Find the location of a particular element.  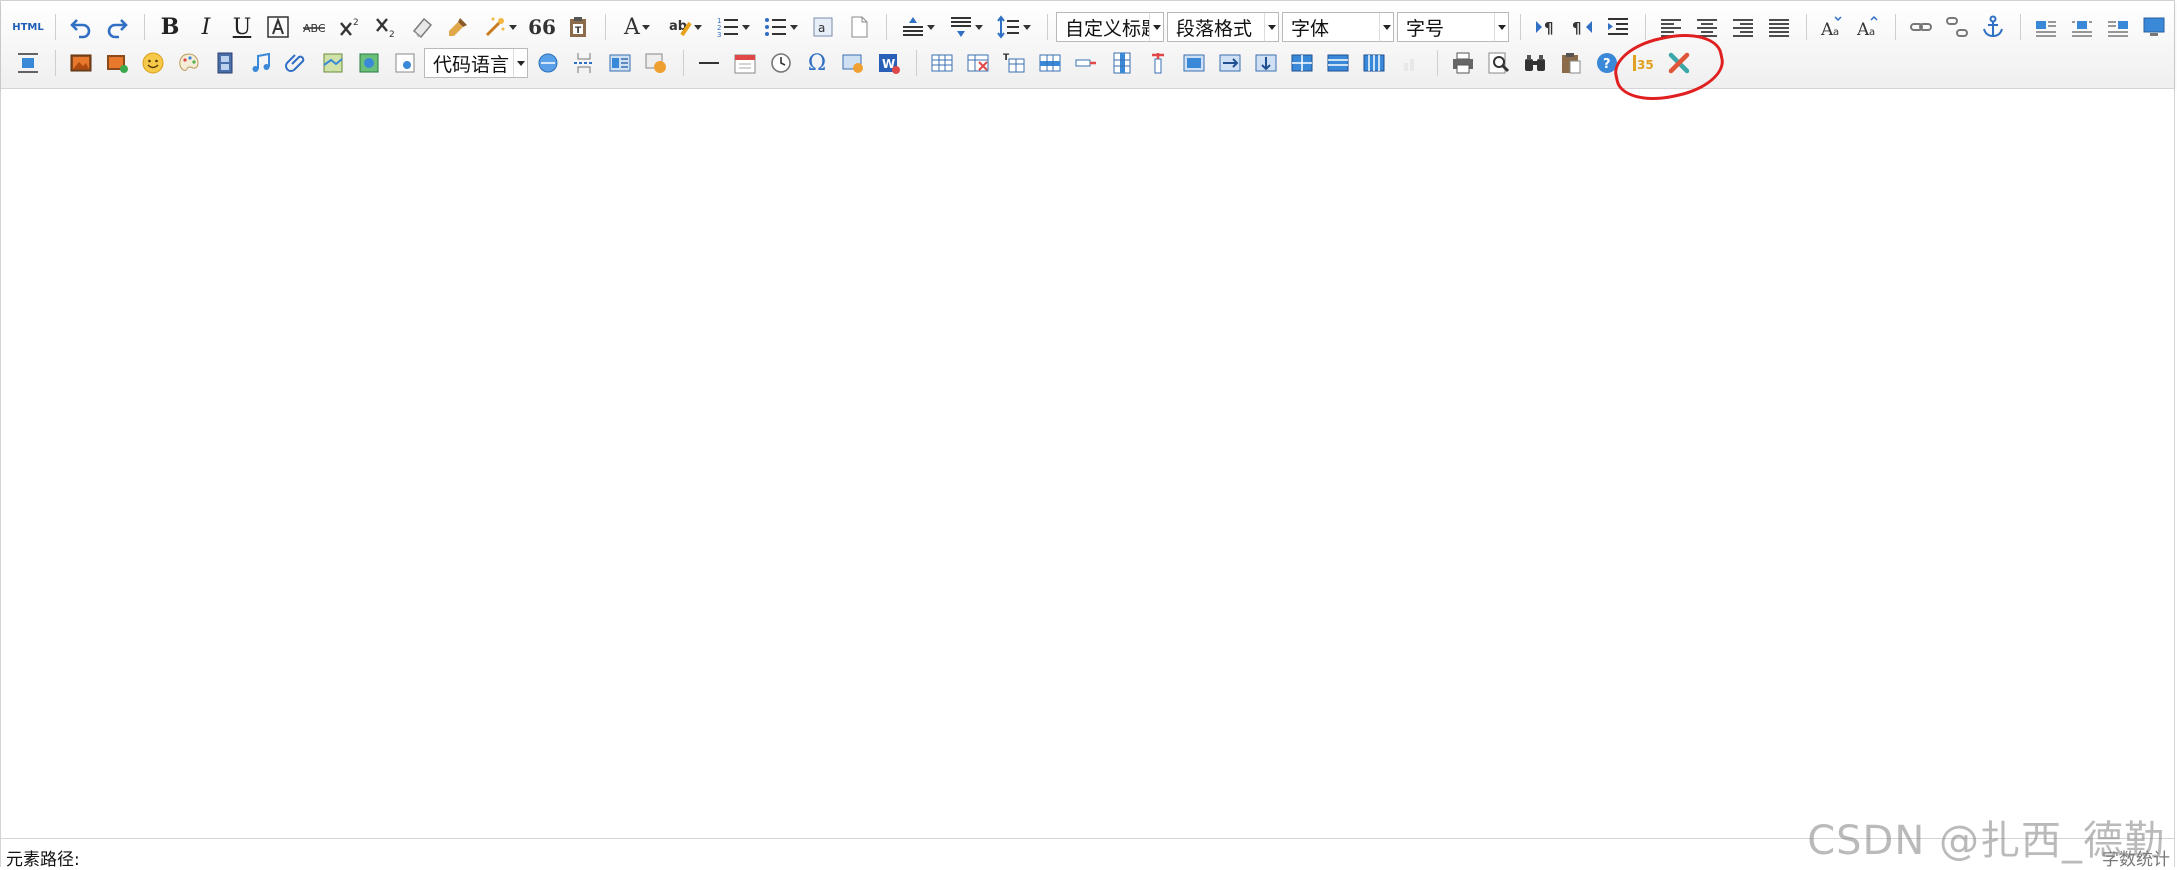

insert-caption-button: T is located at coordinates (1014, 63).